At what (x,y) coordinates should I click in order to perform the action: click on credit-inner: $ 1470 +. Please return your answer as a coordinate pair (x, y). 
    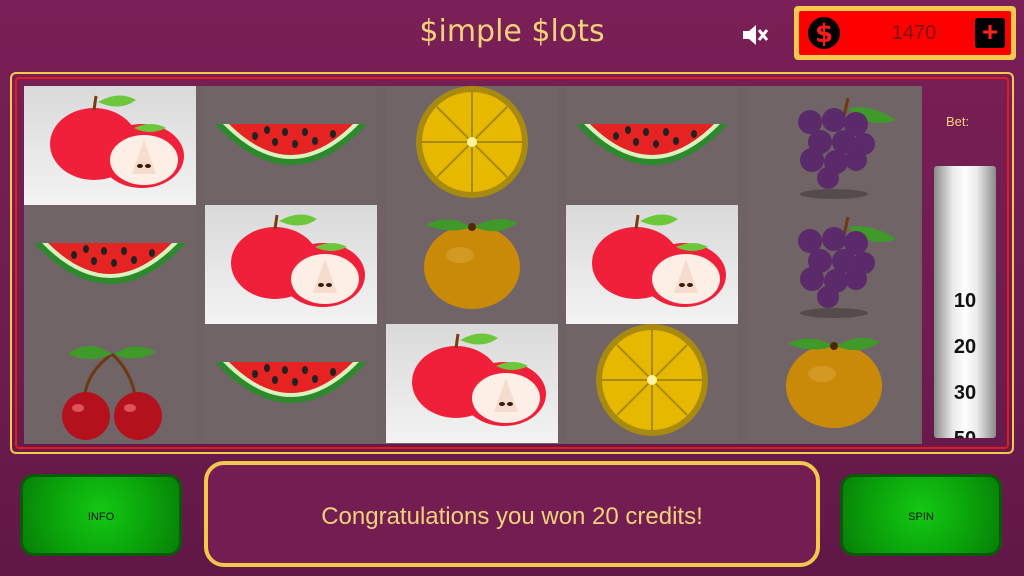
    Looking at the image, I should click on (905, 33).